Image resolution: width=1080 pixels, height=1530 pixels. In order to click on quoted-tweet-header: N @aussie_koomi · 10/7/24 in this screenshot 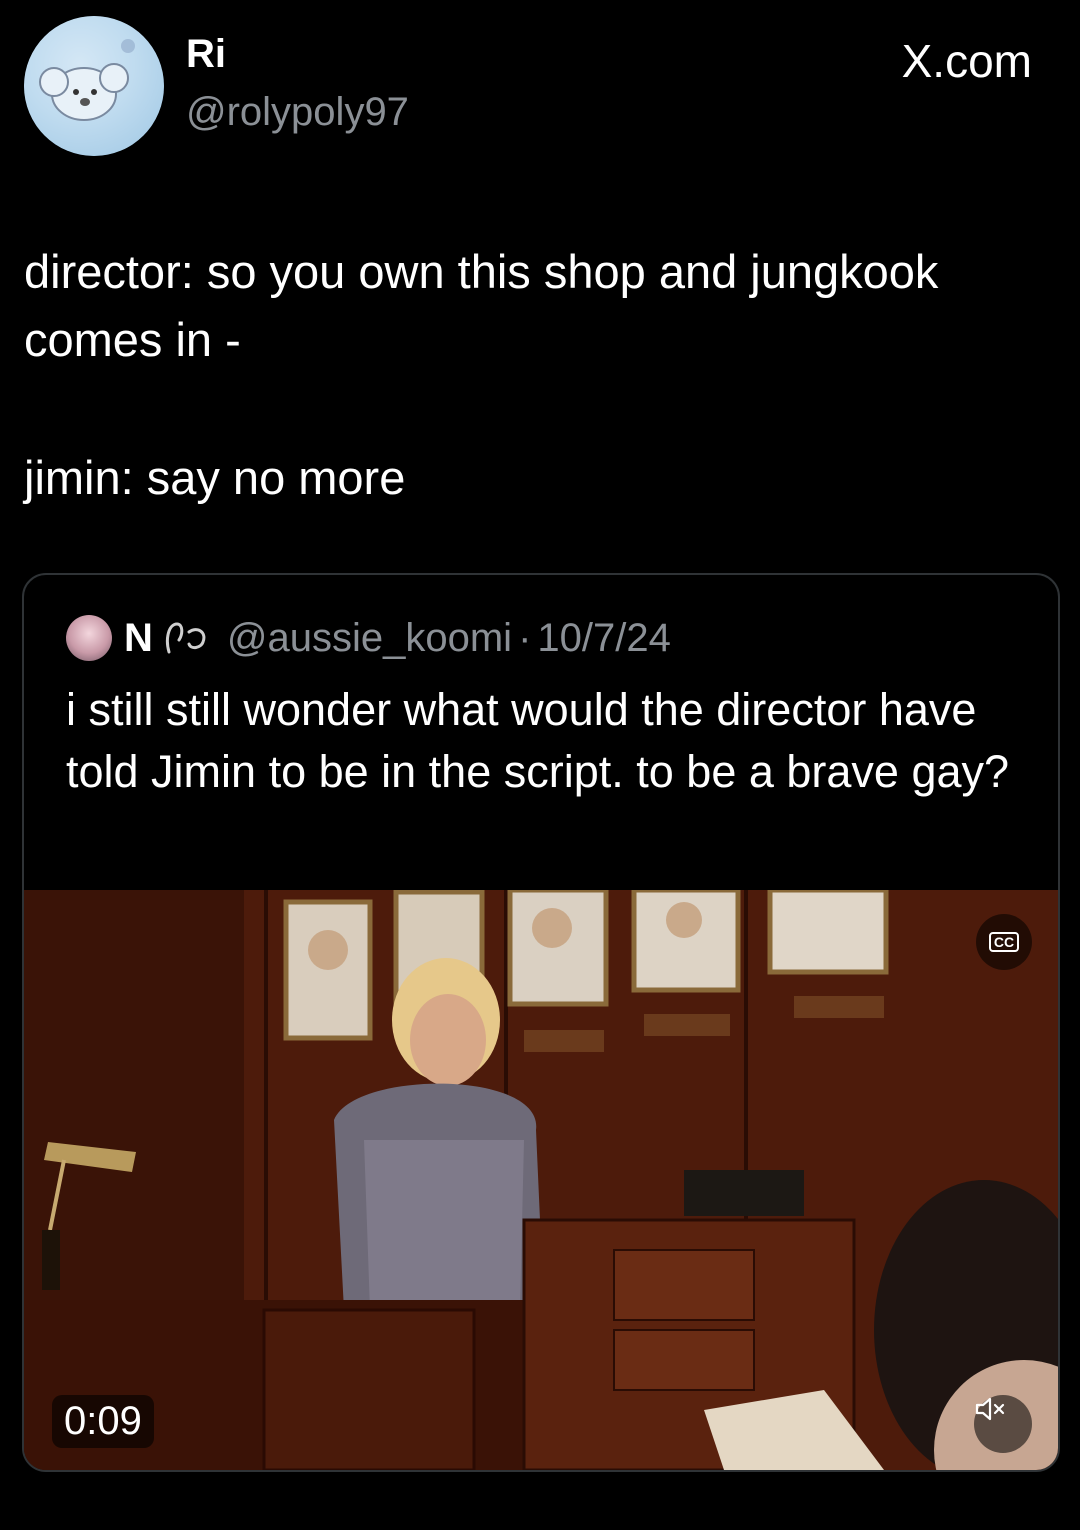, I will do `click(368, 638)`.